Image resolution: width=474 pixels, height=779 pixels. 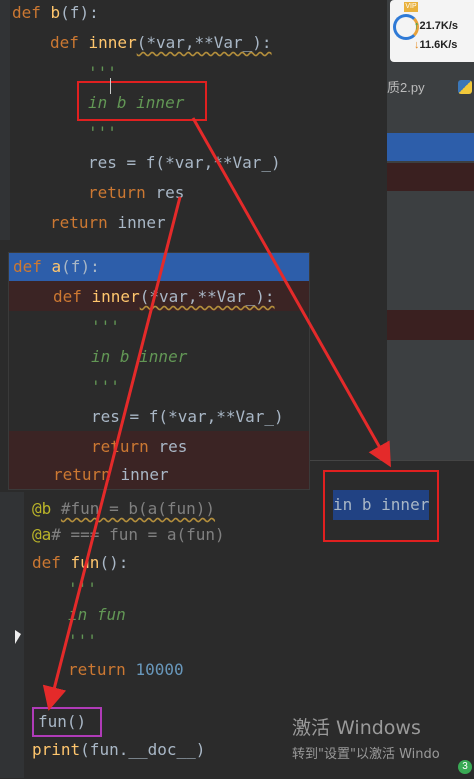 I want to click on activation-watermark: 激活 Windows 转到"设置"以激活 Windo, so click(x=366, y=737).